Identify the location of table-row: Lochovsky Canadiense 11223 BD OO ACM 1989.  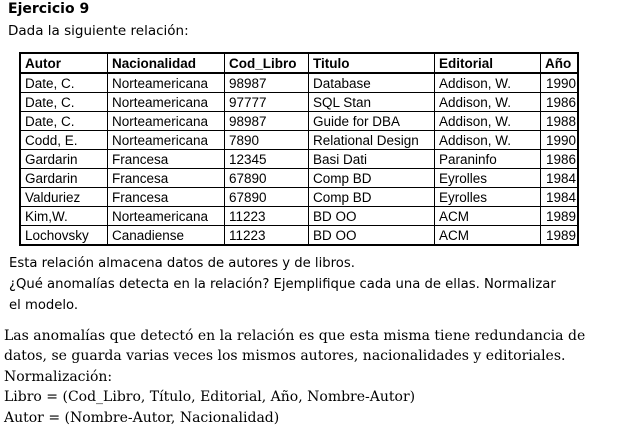
(299, 235).